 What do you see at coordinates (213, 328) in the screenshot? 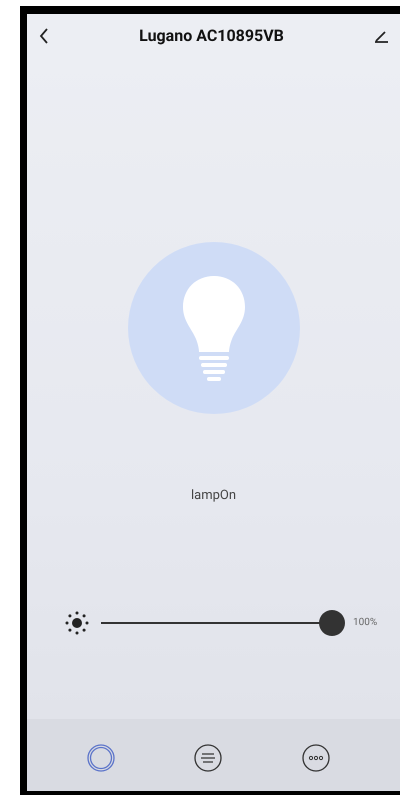
I see `light-bulb-icon` at bounding box center [213, 328].